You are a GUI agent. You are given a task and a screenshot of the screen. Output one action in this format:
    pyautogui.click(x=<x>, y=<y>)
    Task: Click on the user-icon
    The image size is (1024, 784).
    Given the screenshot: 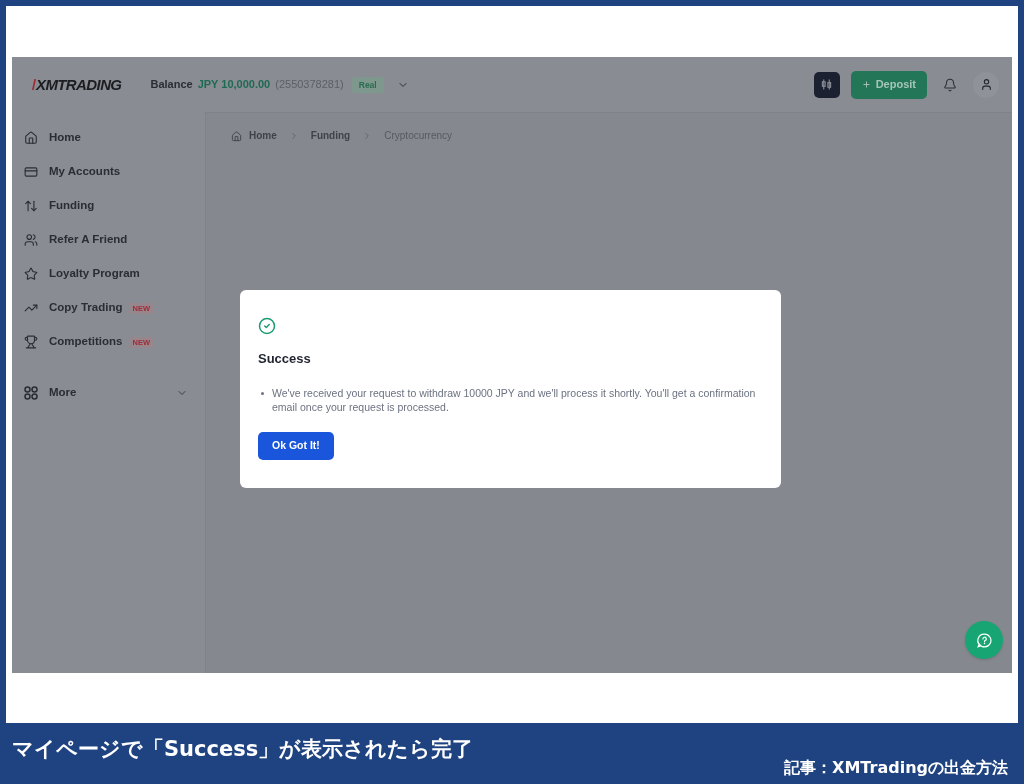 What is the action you would take?
    pyautogui.click(x=986, y=84)
    